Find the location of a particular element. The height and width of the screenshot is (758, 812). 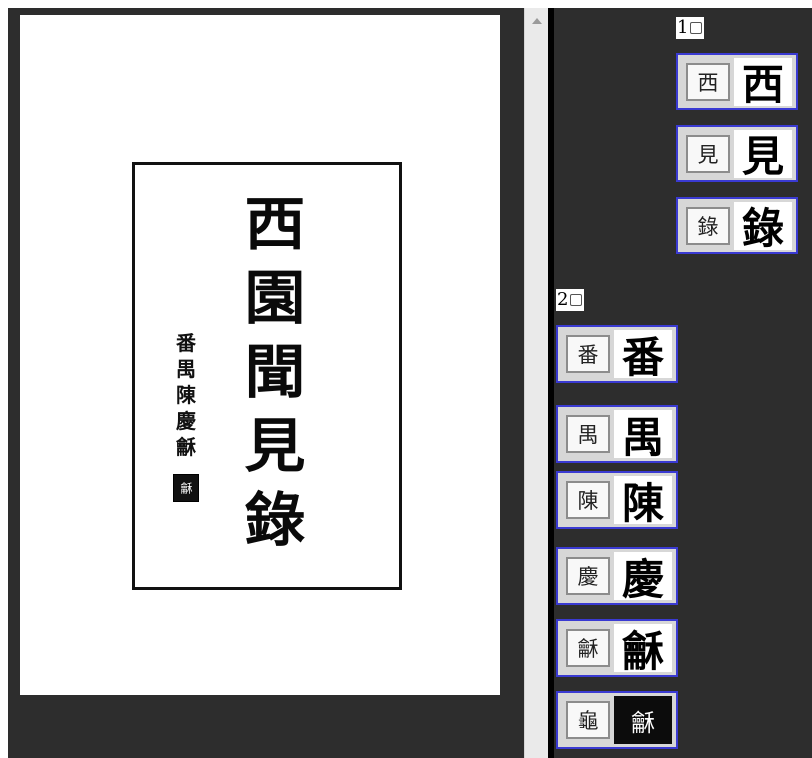

char-card: 錄 錄 is located at coordinates (737, 225).